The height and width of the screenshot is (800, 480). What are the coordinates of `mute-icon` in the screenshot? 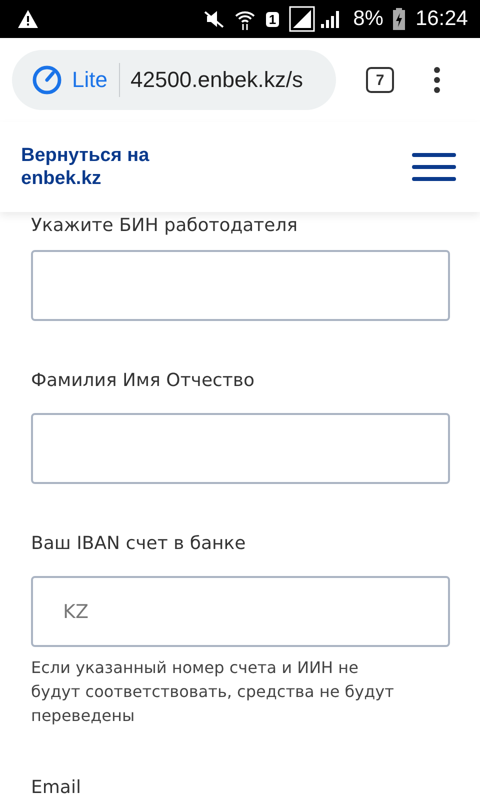 It's located at (214, 19).